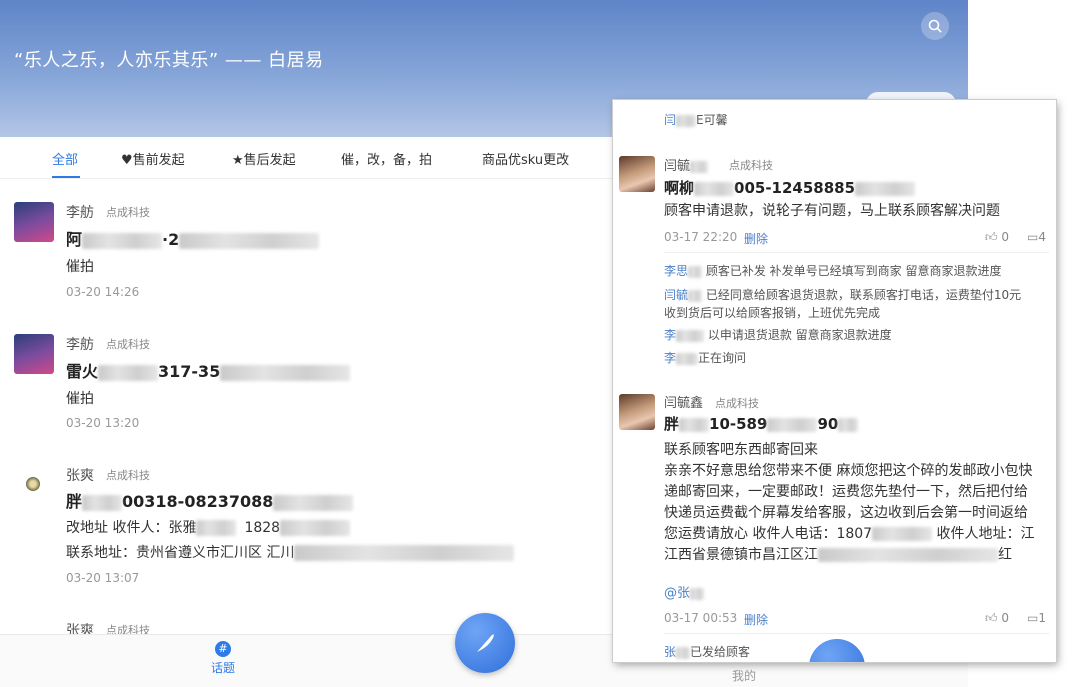  I want to click on comment-button: ▭1, so click(1036, 618).